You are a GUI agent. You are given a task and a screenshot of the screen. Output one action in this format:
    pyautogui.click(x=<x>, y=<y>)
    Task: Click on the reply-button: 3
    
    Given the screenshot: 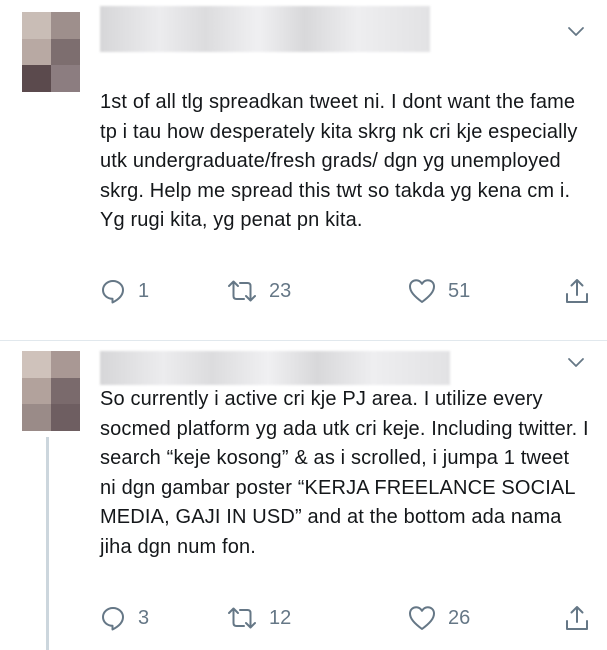 What is the action you would take?
    pyautogui.click(x=124, y=618)
    